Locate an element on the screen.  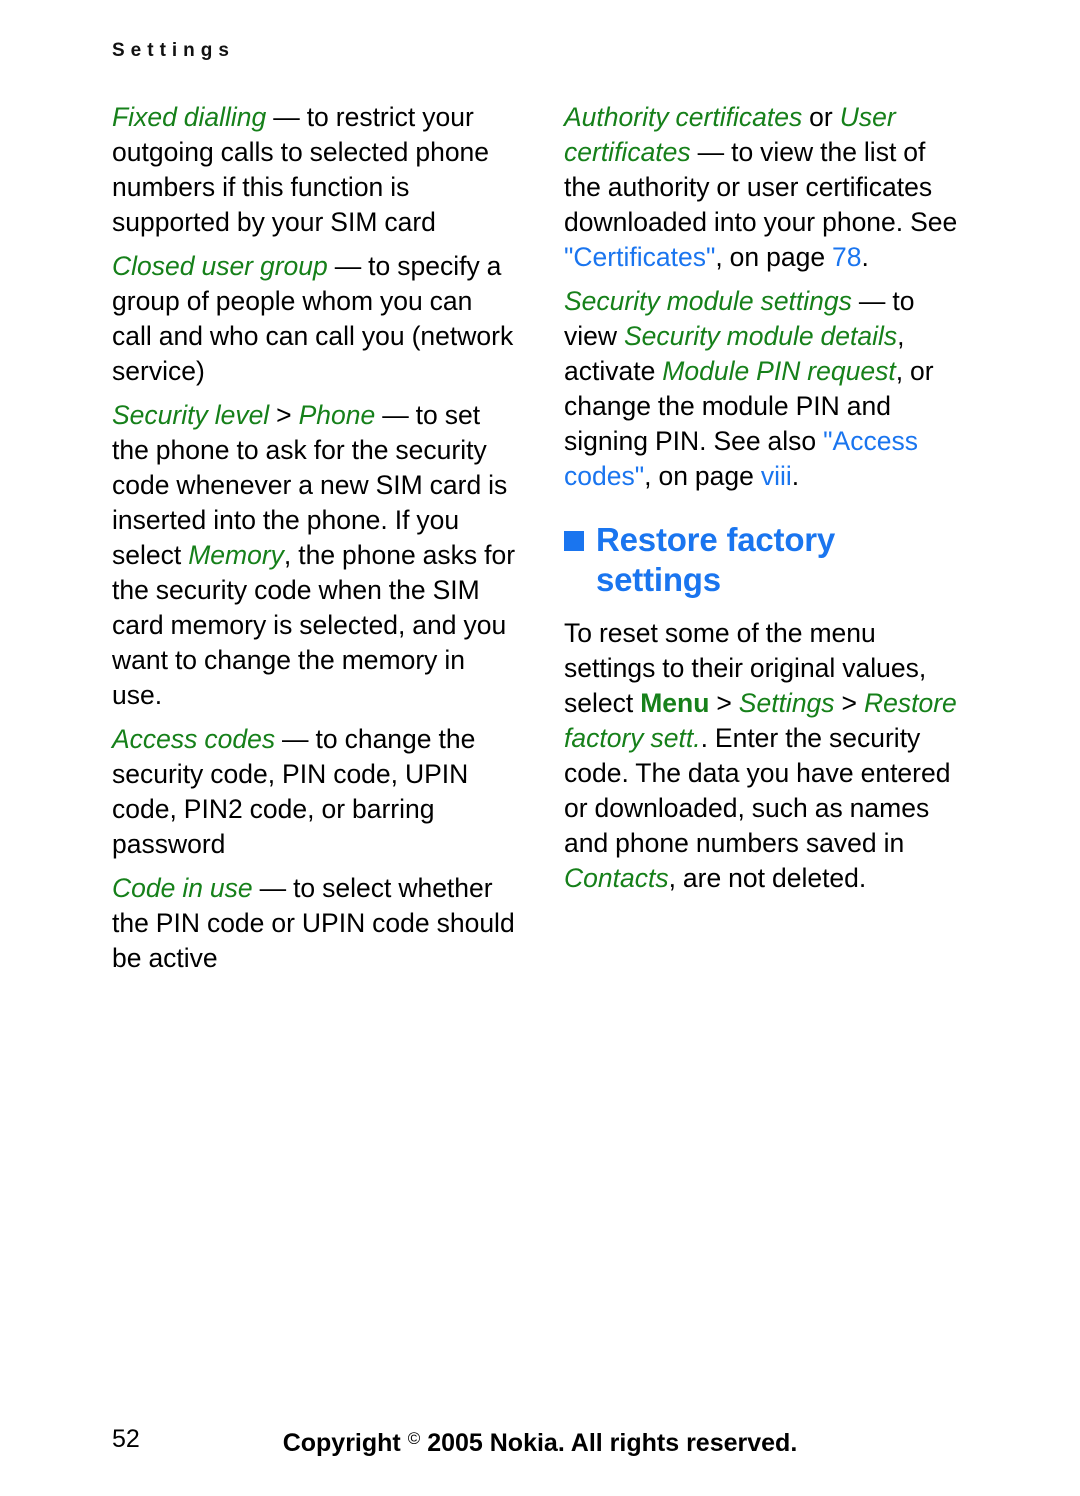
ui-term: Contacts is located at coordinates (616, 878).